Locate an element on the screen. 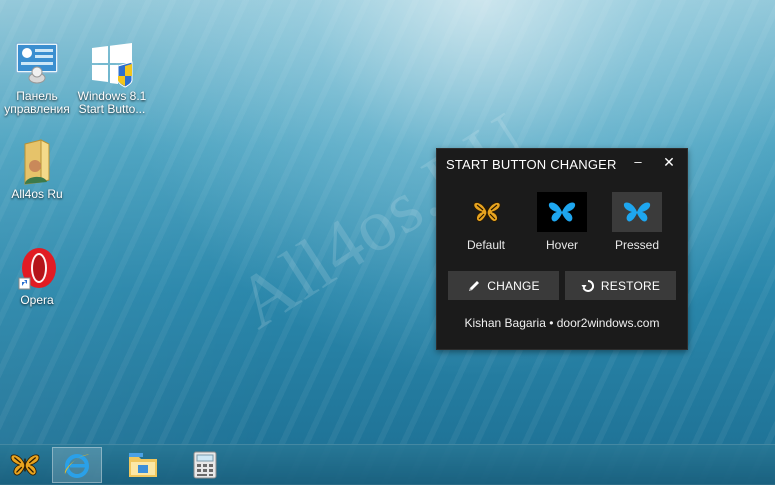 This screenshot has height=485, width=775. preview-label-hover: Hover is located at coordinates (561, 245).